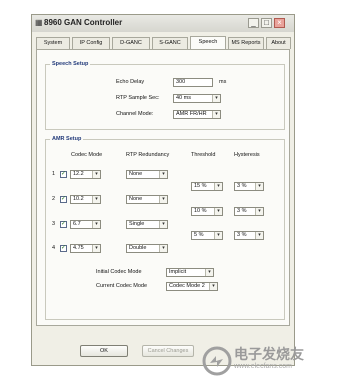 This screenshot has height=389, width=349. Describe the element at coordinates (193, 82) in the screenshot. I see `echo-delay-input: 300` at that location.